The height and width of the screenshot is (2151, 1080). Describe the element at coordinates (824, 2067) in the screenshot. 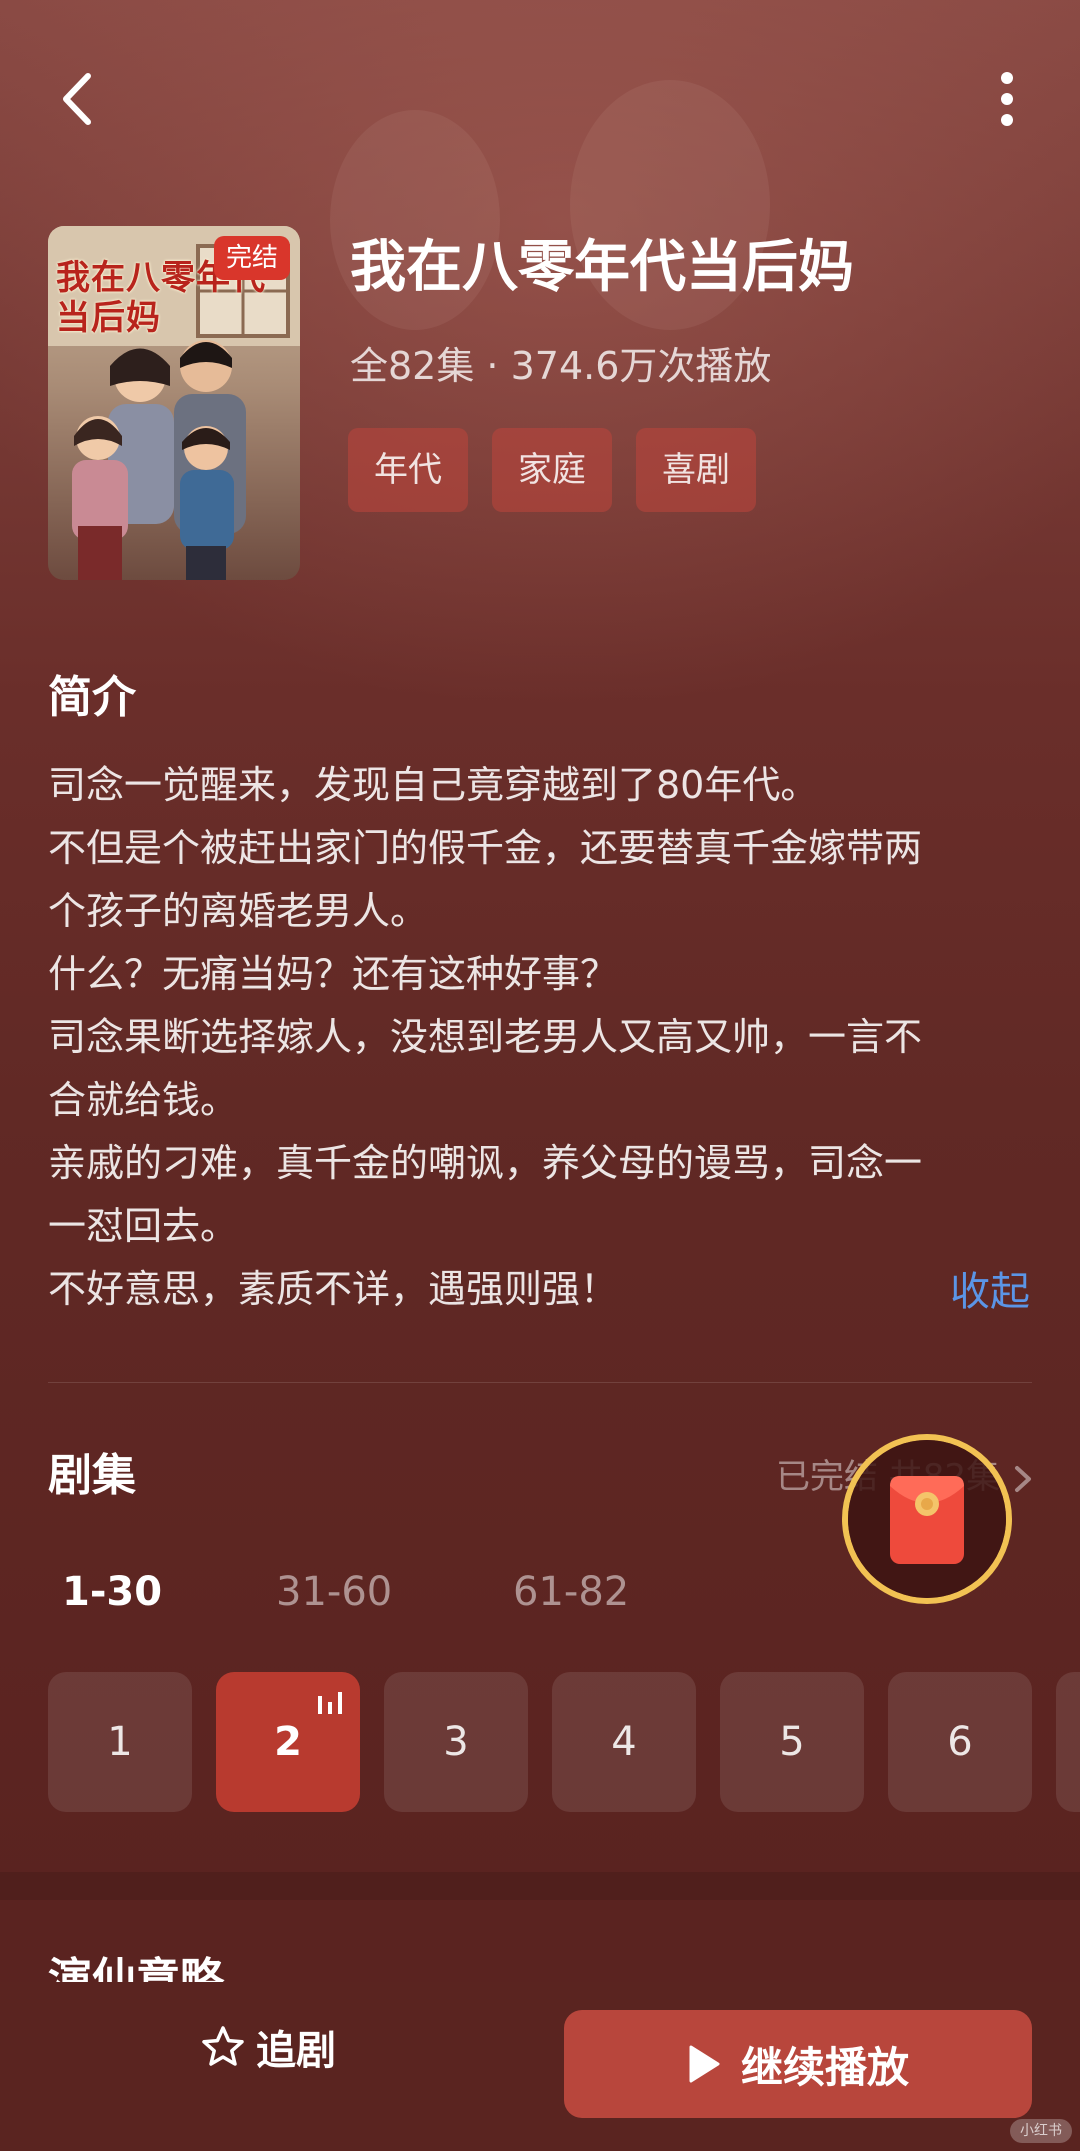

I see `continue-play-label: 继续播放` at that location.